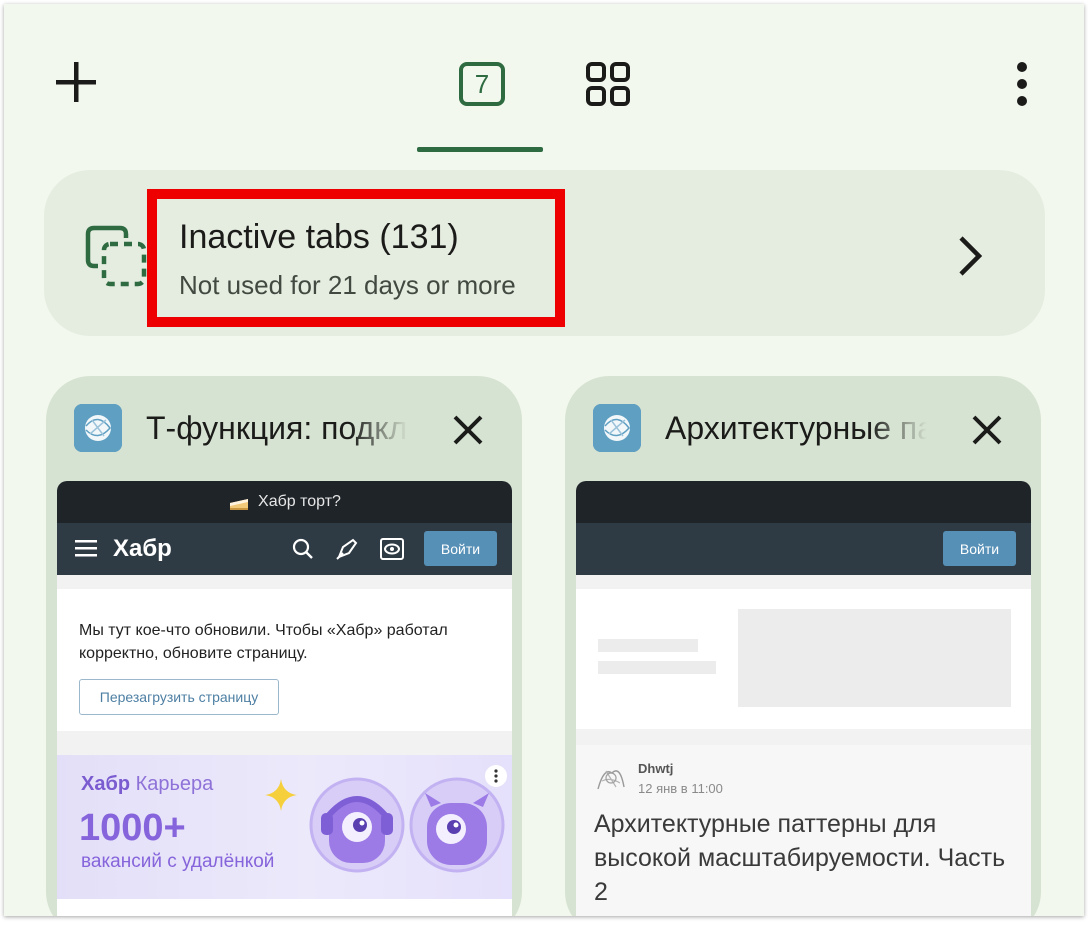 This screenshot has height=925, width=1088. I want to click on thumbnail-reload-button: Перезагрузить страницу, so click(179, 697).